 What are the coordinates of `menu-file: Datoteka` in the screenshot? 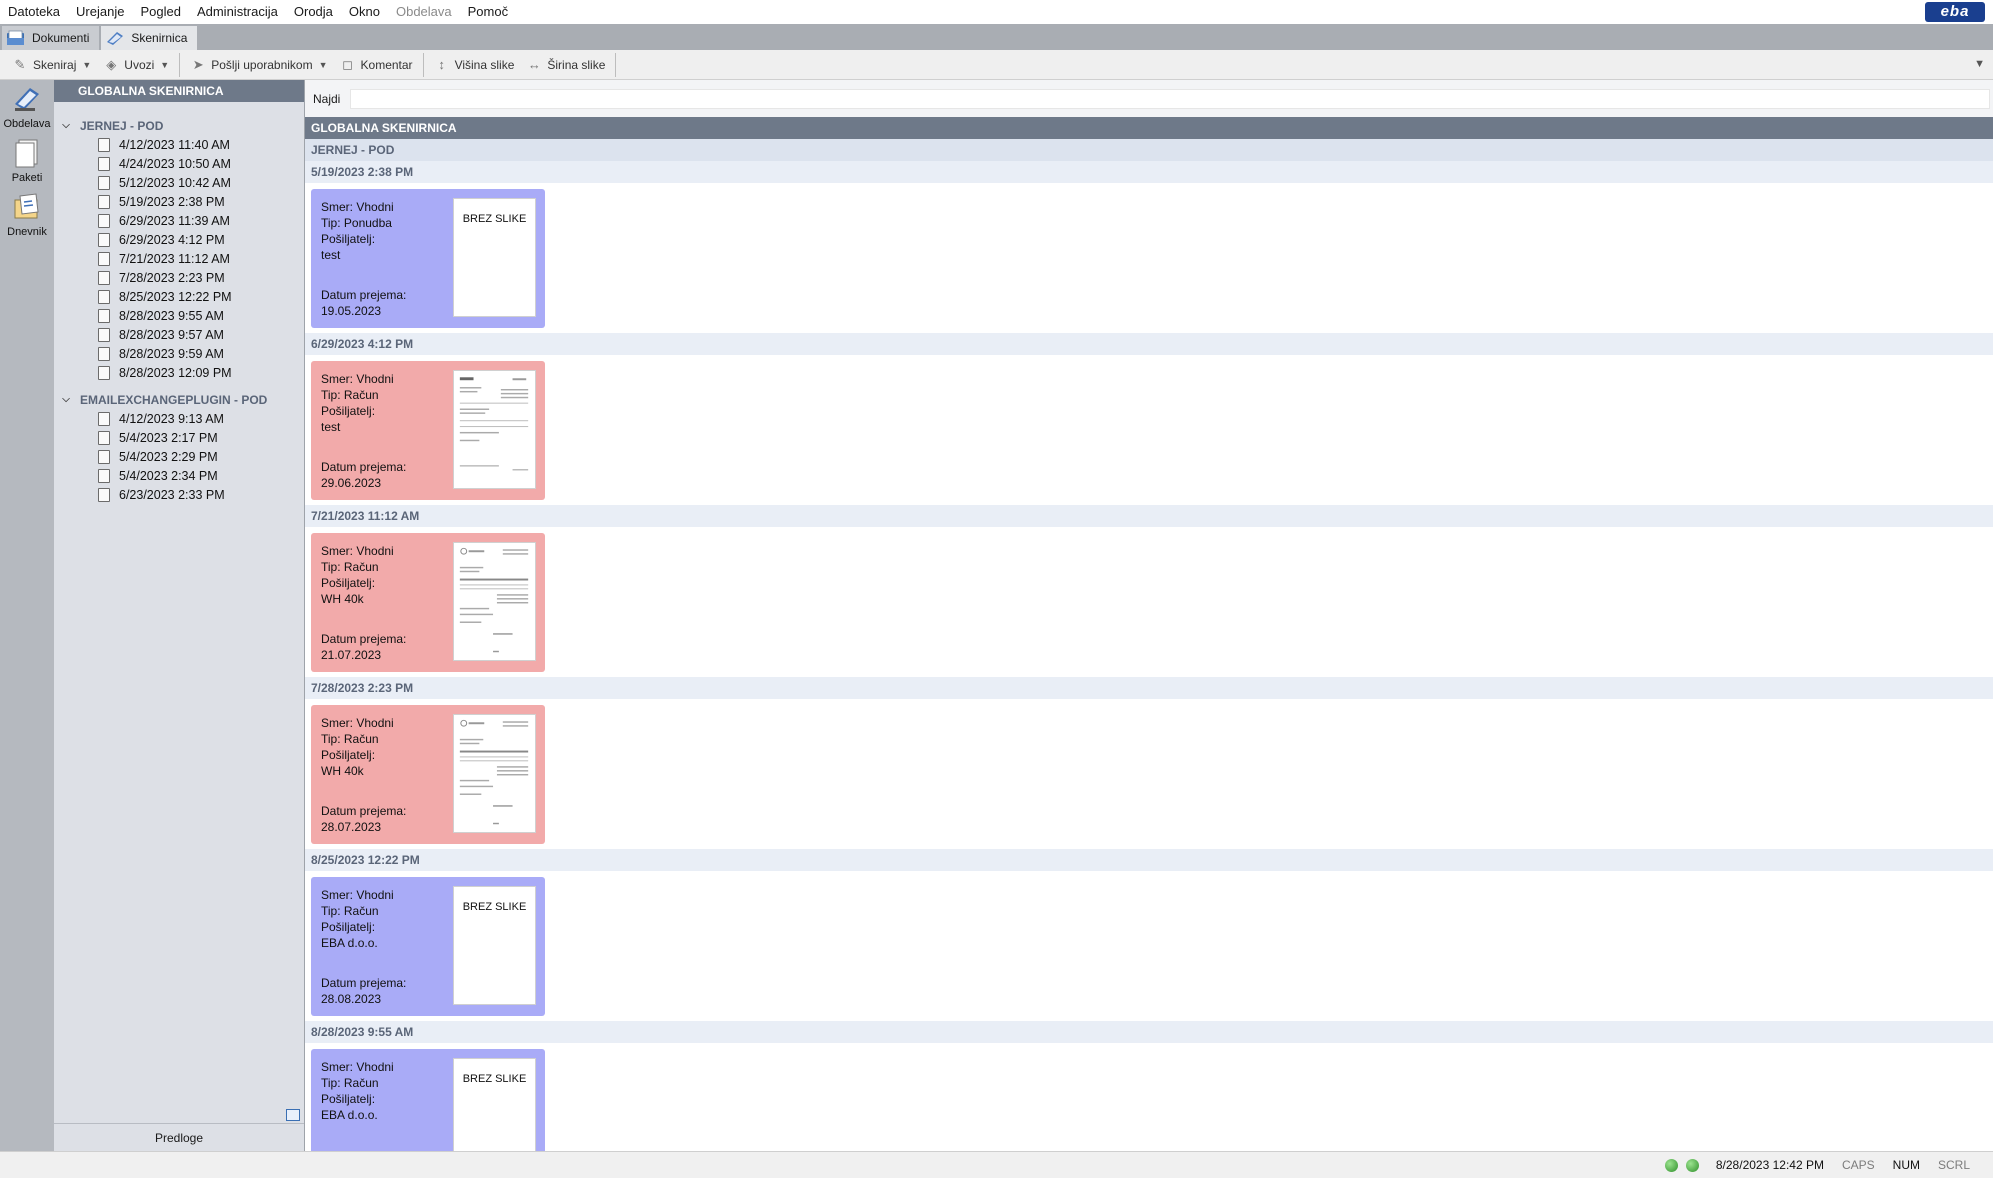 It's located at (34, 12).